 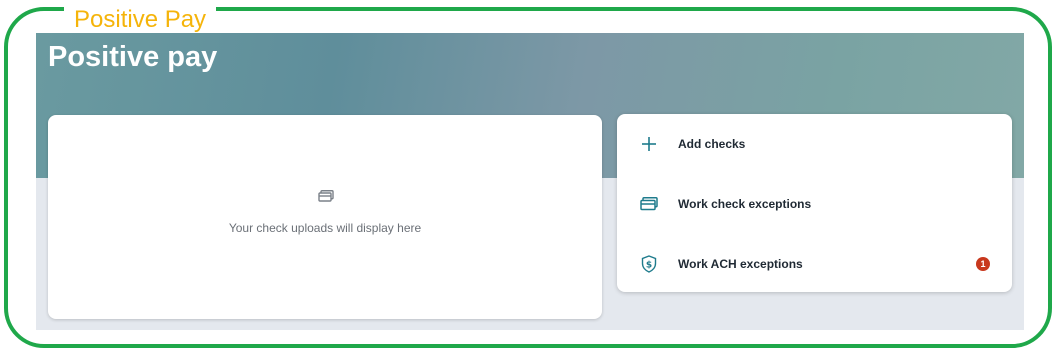 I want to click on work-ach-exceptions-label: Work ACH exceptions, so click(x=740, y=264).